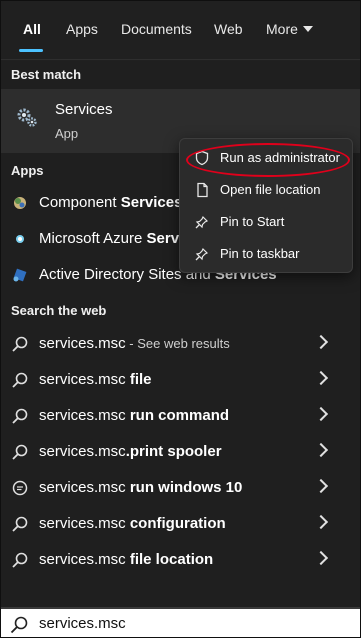 The image size is (361, 638). Describe the element at coordinates (95, 379) in the screenshot. I see `web-result-label: services.msc file` at that location.